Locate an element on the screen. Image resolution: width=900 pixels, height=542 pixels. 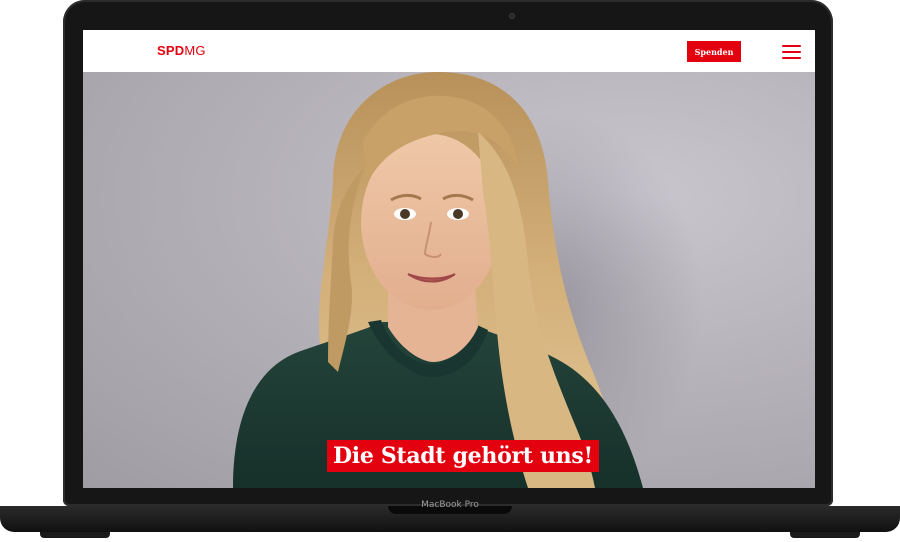
donate-button: Spenden is located at coordinates (714, 51).